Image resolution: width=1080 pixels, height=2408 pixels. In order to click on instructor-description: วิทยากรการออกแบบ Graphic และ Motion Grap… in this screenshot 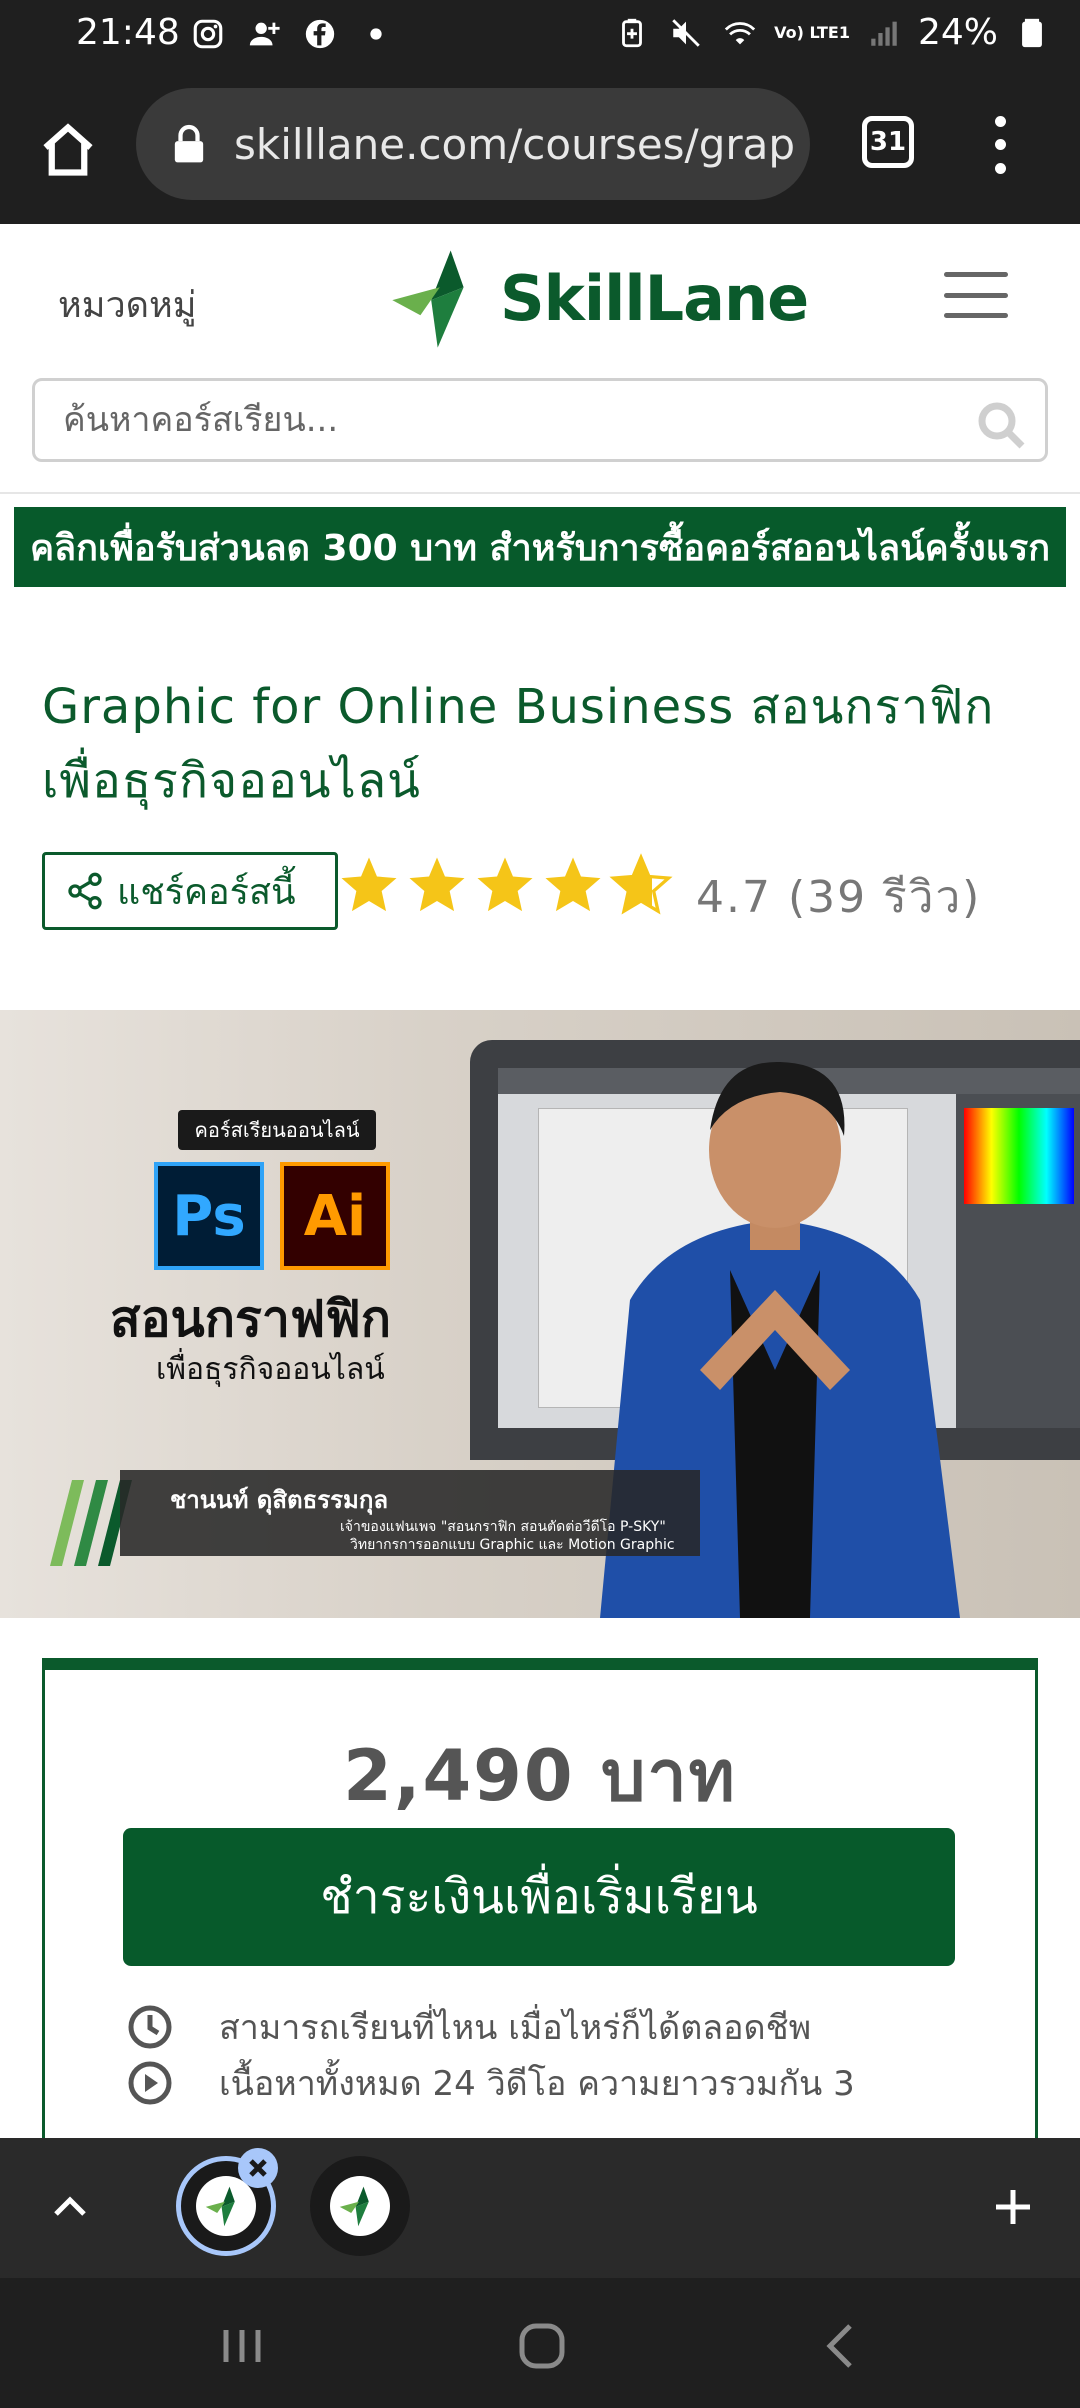, I will do `click(512, 1545)`.